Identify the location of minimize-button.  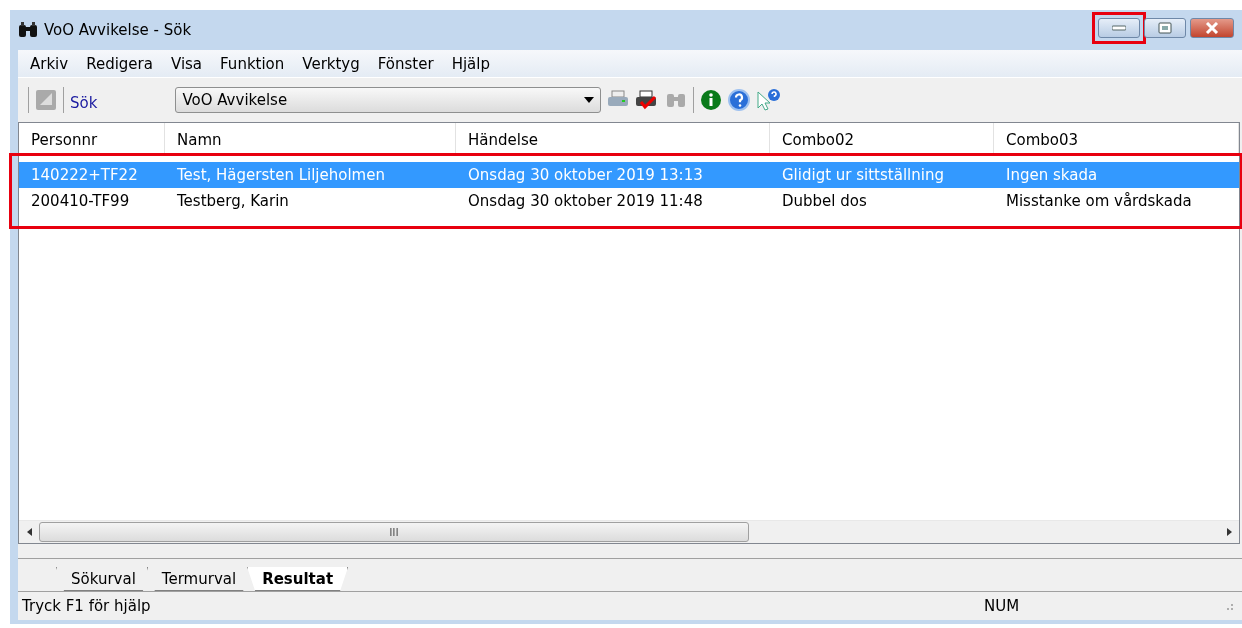
(1119, 28).